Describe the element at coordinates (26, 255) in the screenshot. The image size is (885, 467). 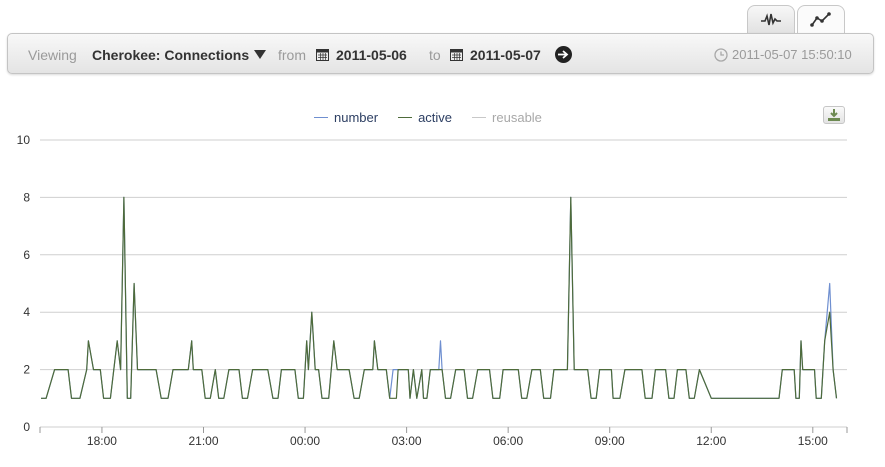
I see `y-tick-label: 6` at that location.